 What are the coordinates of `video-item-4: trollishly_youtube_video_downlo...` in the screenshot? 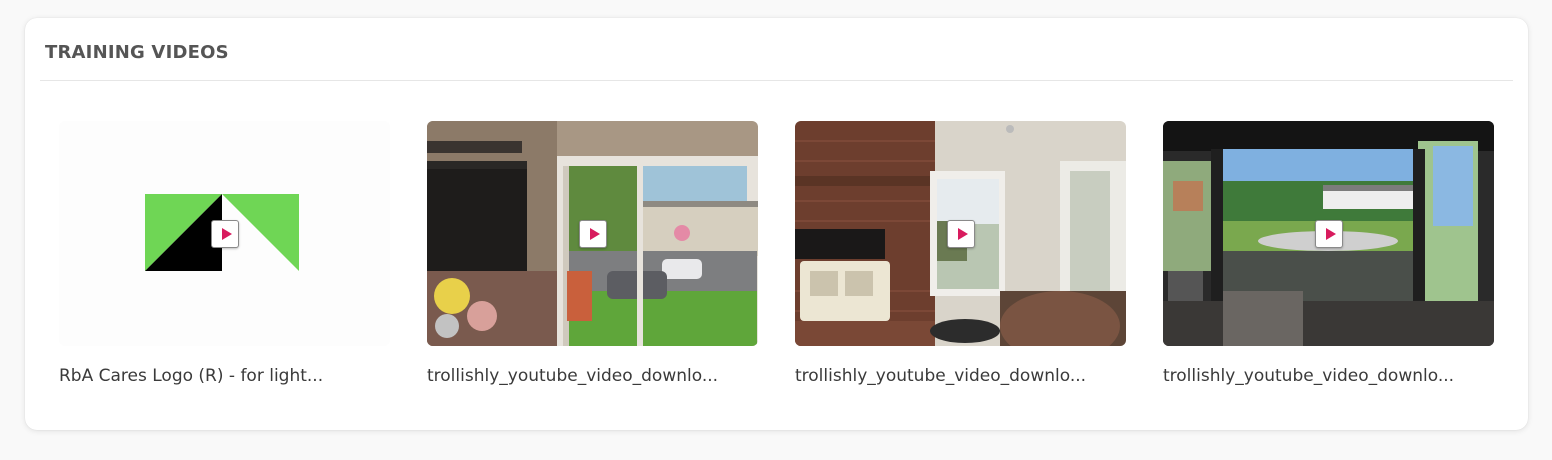 It's located at (1328, 253).